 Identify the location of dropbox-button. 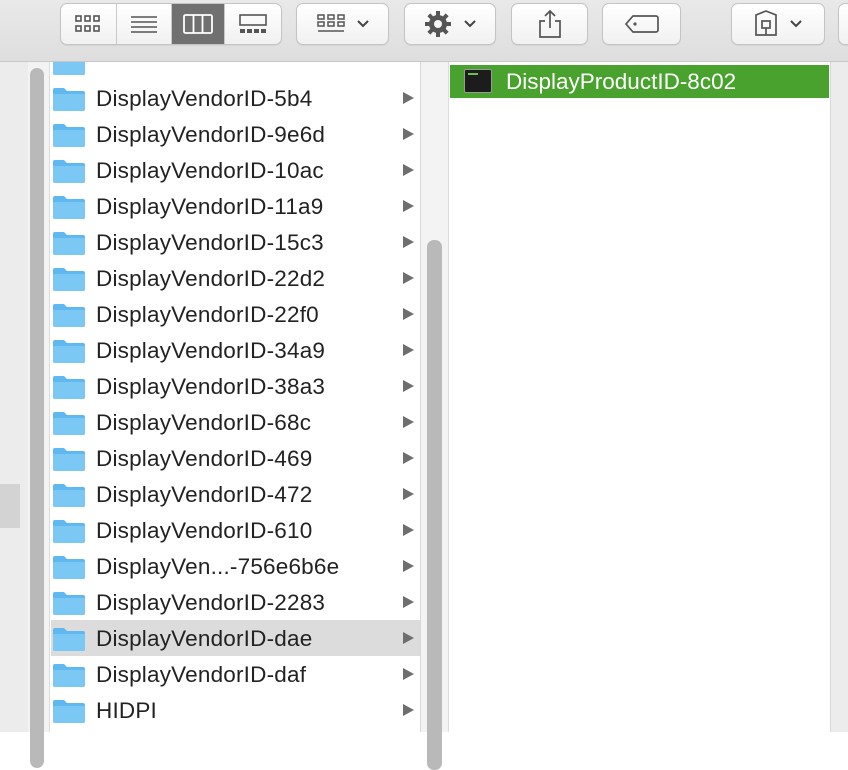
(778, 24).